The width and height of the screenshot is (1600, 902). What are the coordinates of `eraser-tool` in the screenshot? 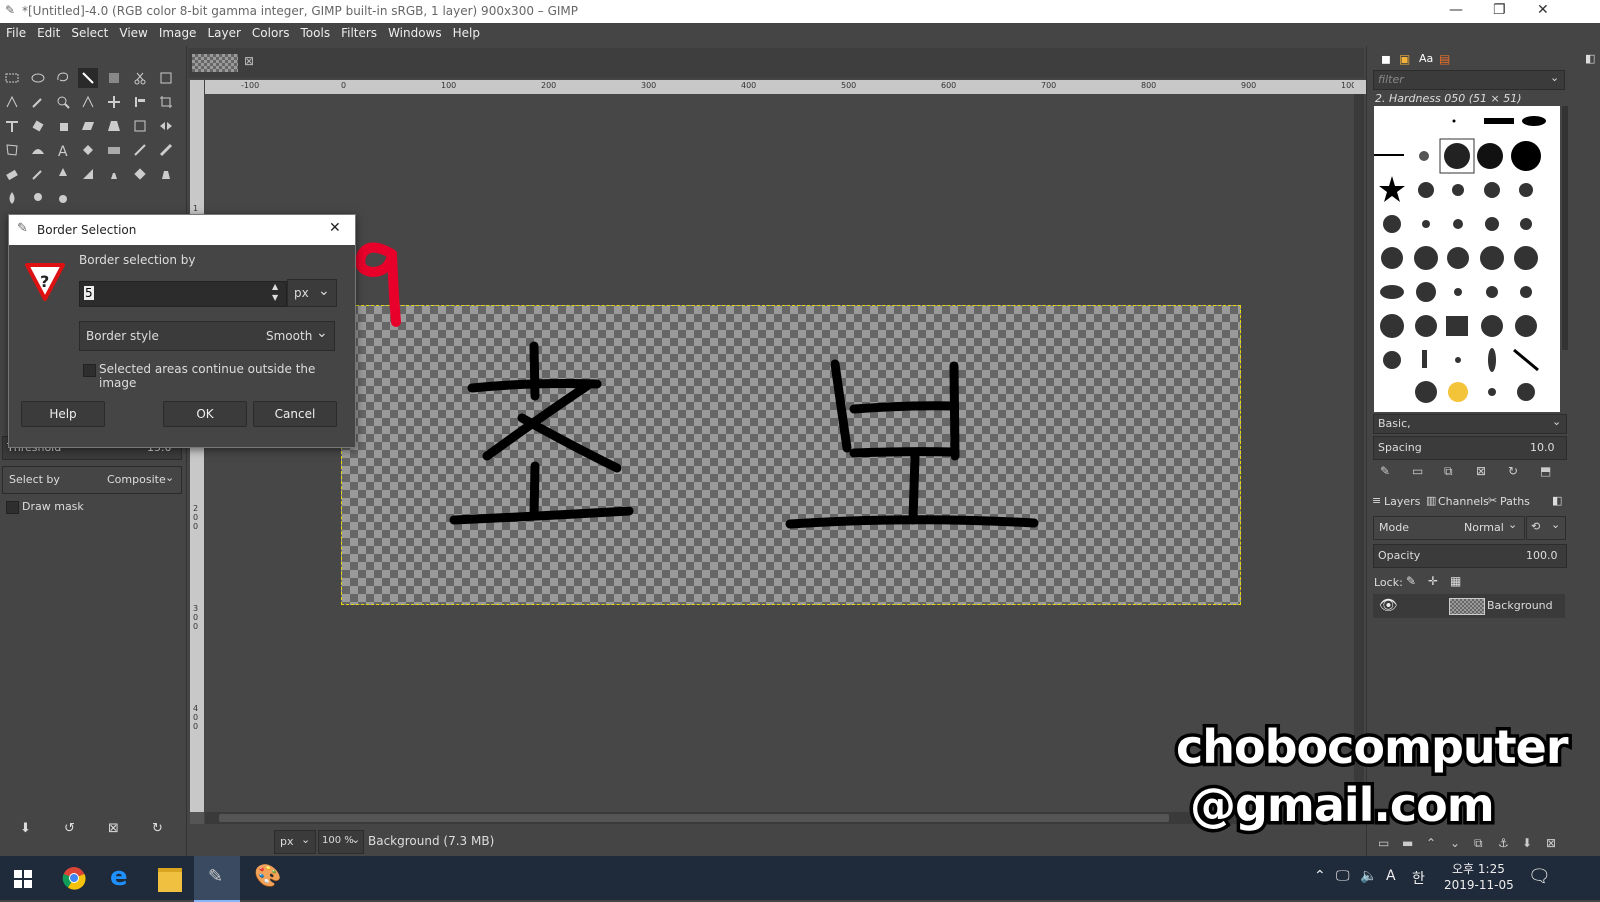 It's located at (12, 174).